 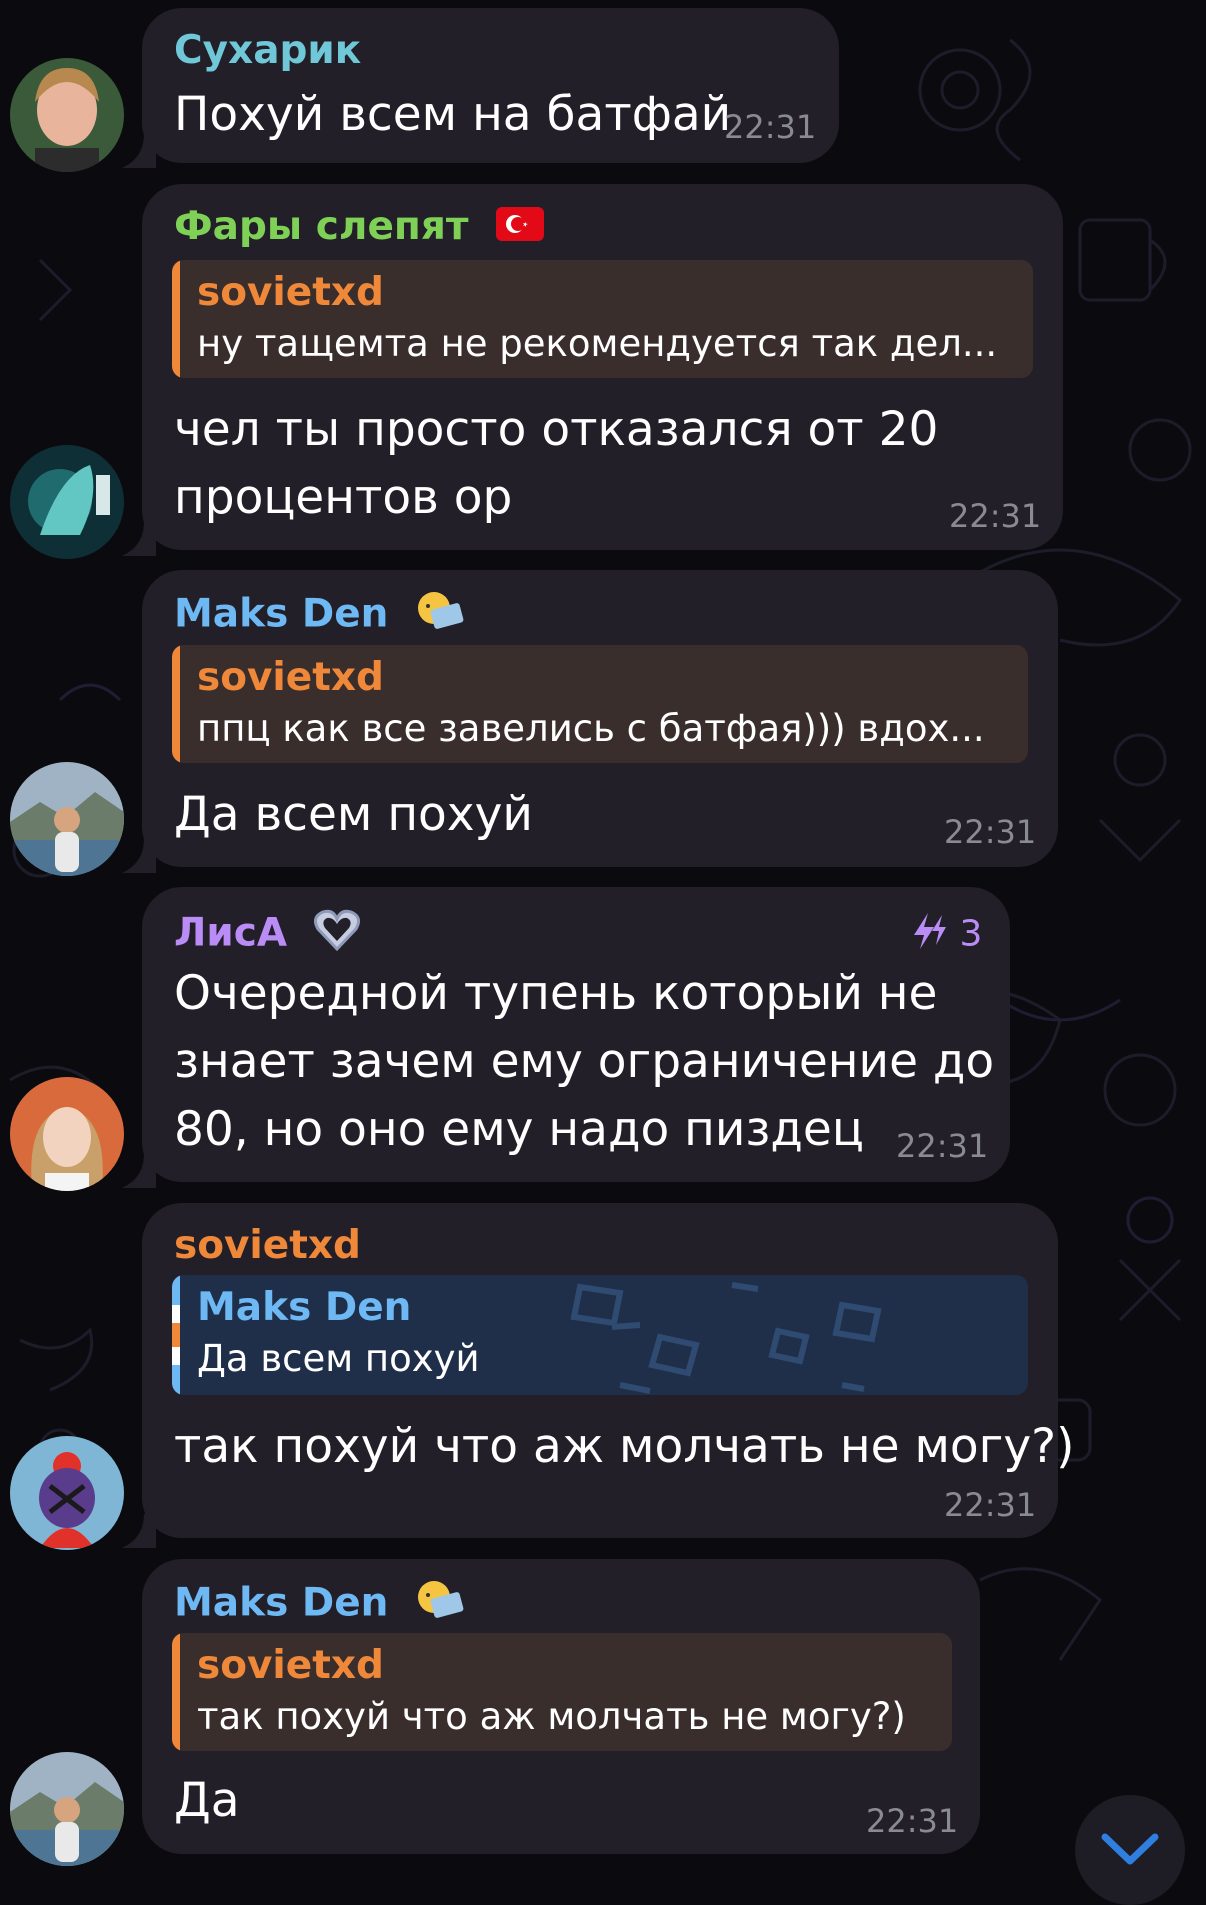 What do you see at coordinates (971, 934) in the screenshot?
I see `boost-count: 3` at bounding box center [971, 934].